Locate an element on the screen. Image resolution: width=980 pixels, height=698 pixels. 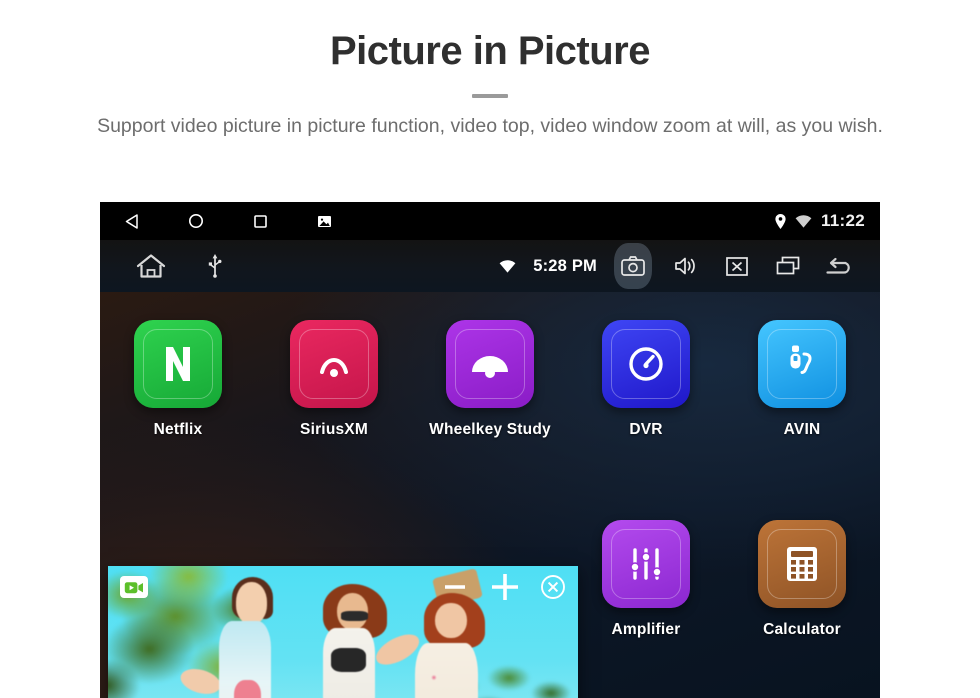
toolbar-wifi-icon is located at coordinates (507, 266).